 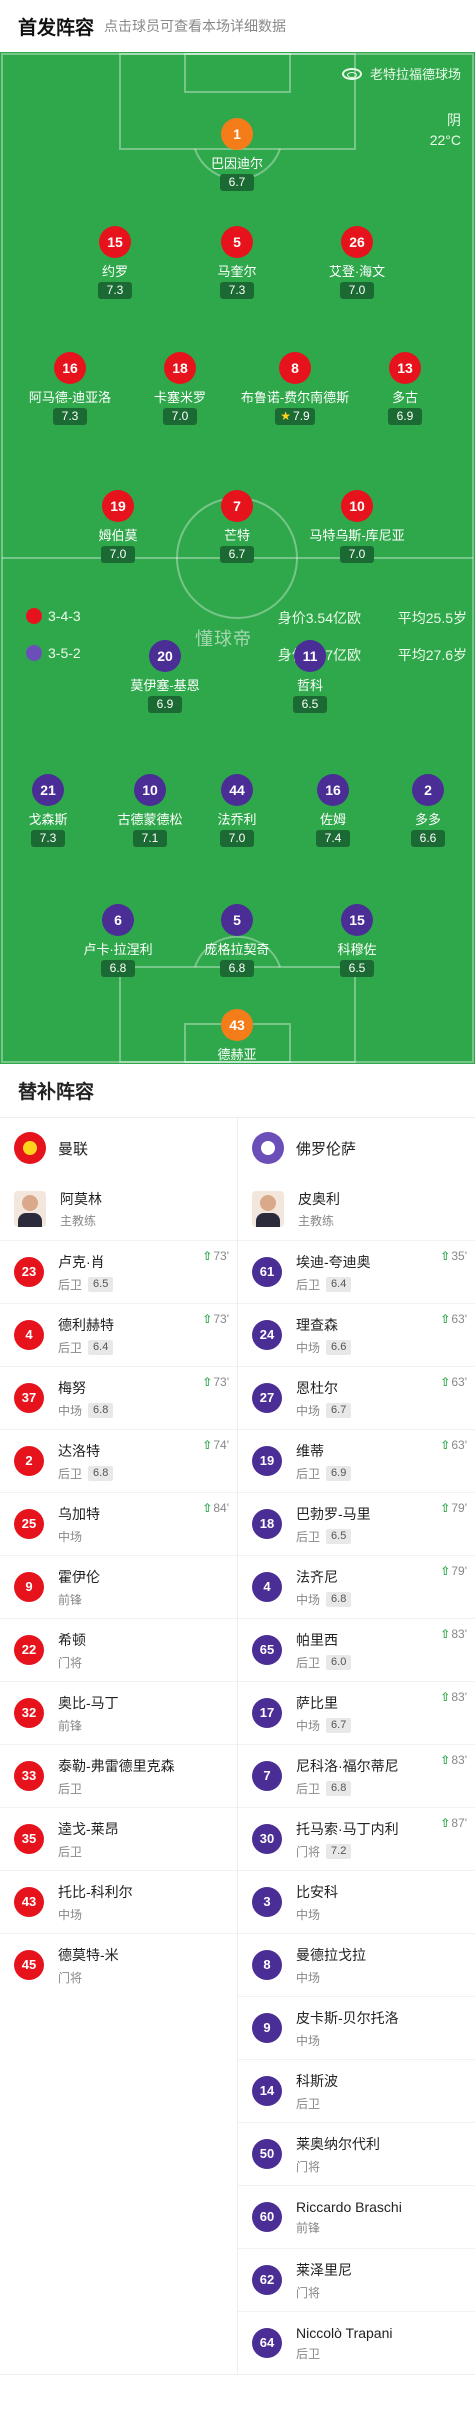 I want to click on sub-player-meta: 门将, so click(x=72, y=1662).